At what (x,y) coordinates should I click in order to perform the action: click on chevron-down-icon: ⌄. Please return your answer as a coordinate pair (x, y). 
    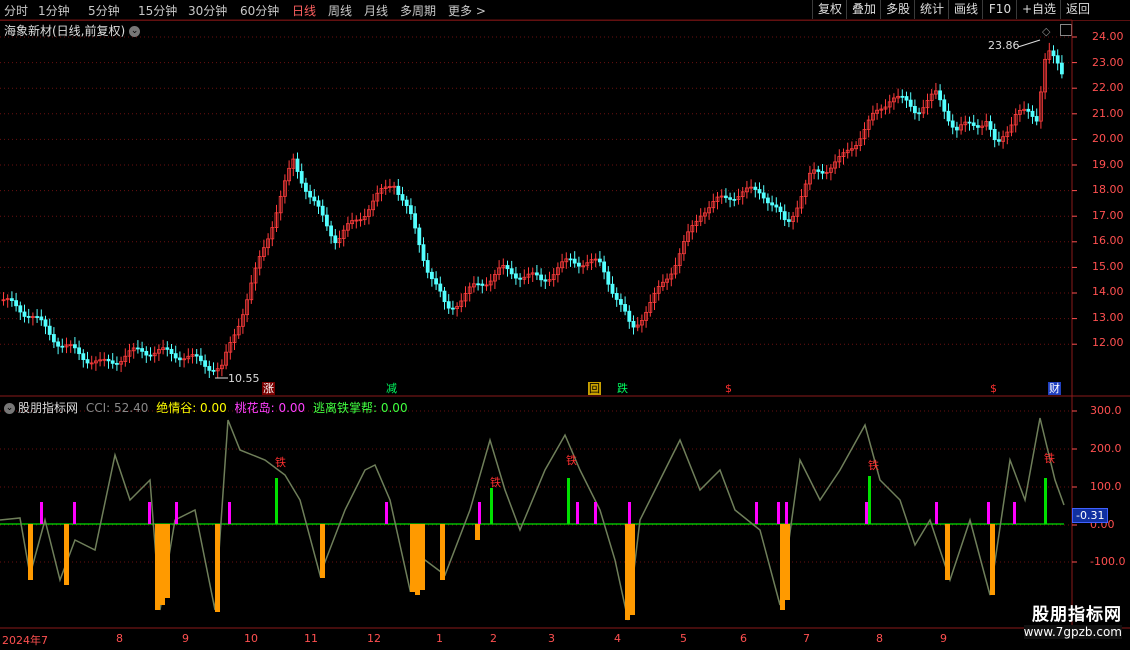
    Looking at the image, I should click on (9, 408).